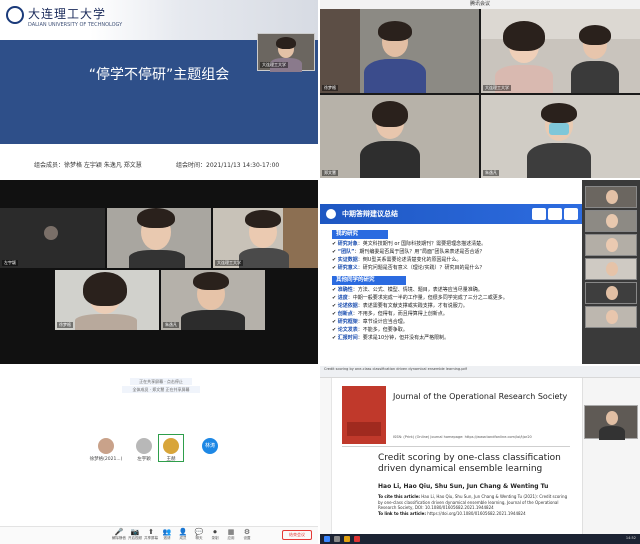 The width and height of the screenshot is (640, 544). What do you see at coordinates (407, 290) in the screenshot?
I see `list-item: ✔ 准确性：方法、公式、模型、情境、题目，表述等应当尽量准确。` at bounding box center [407, 290].